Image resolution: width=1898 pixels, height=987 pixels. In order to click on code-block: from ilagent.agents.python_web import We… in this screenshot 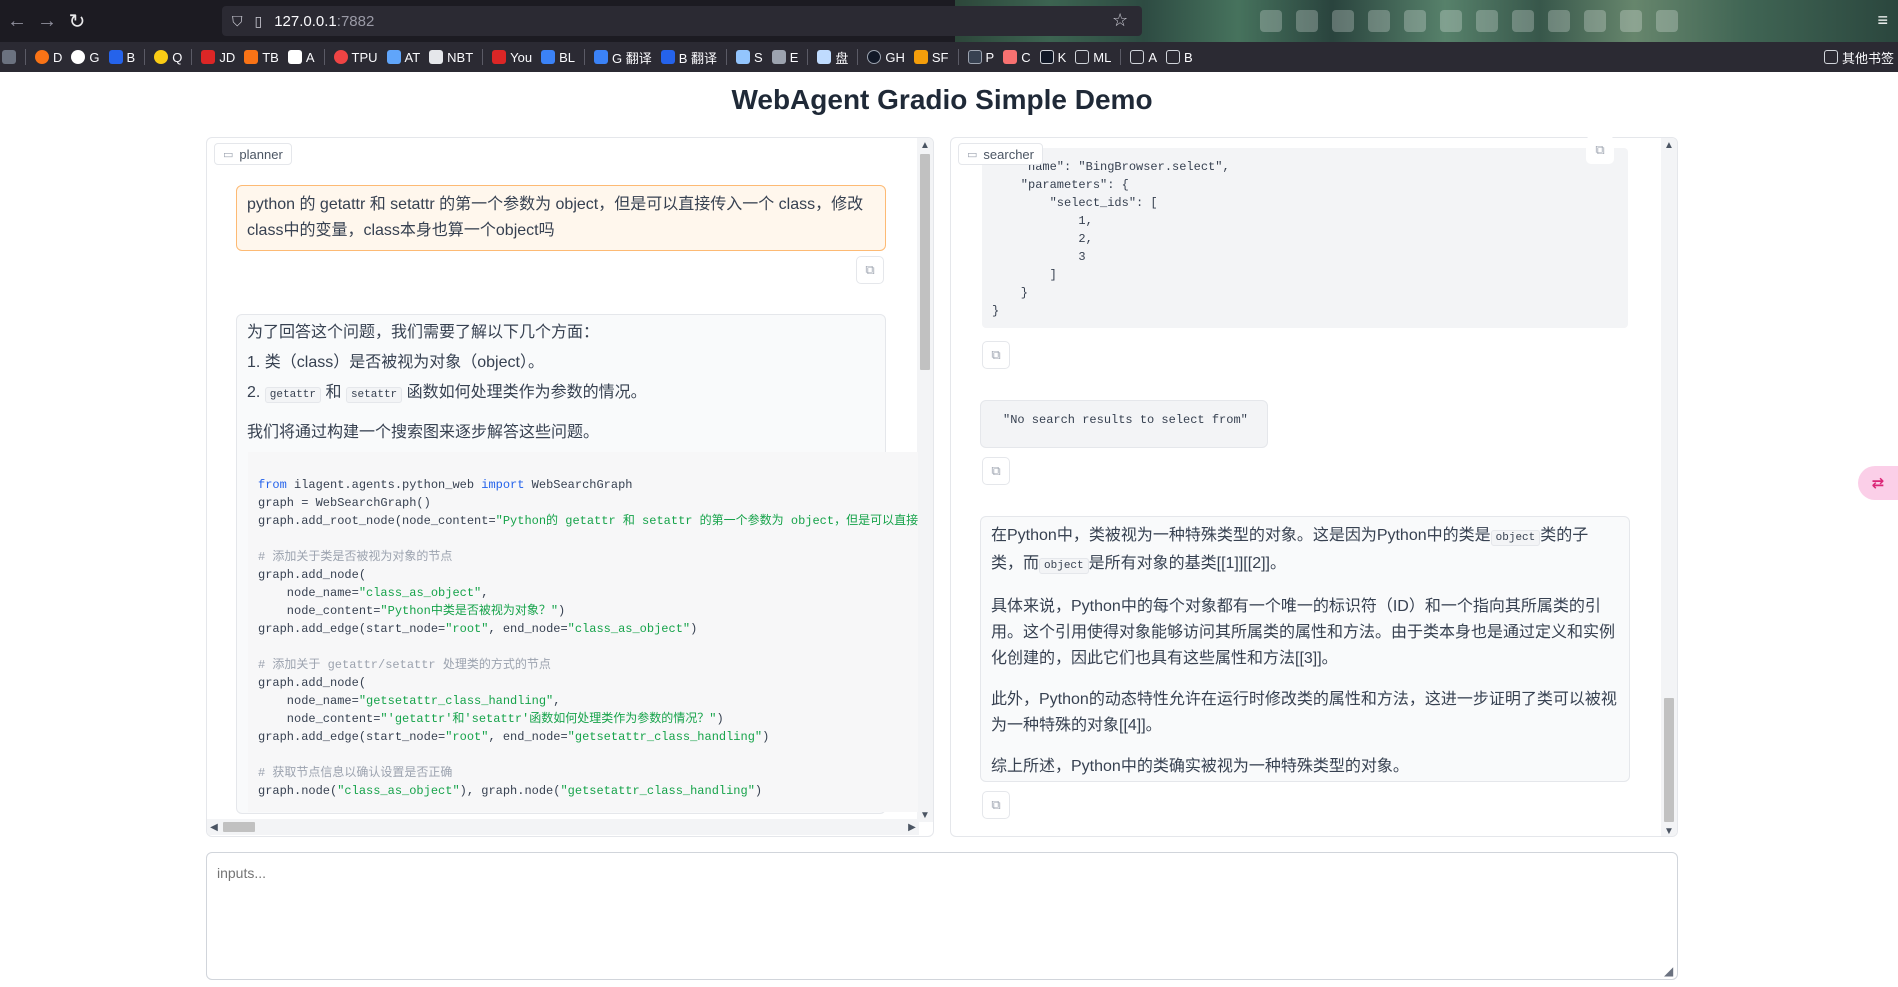, I will do `click(583, 632)`.